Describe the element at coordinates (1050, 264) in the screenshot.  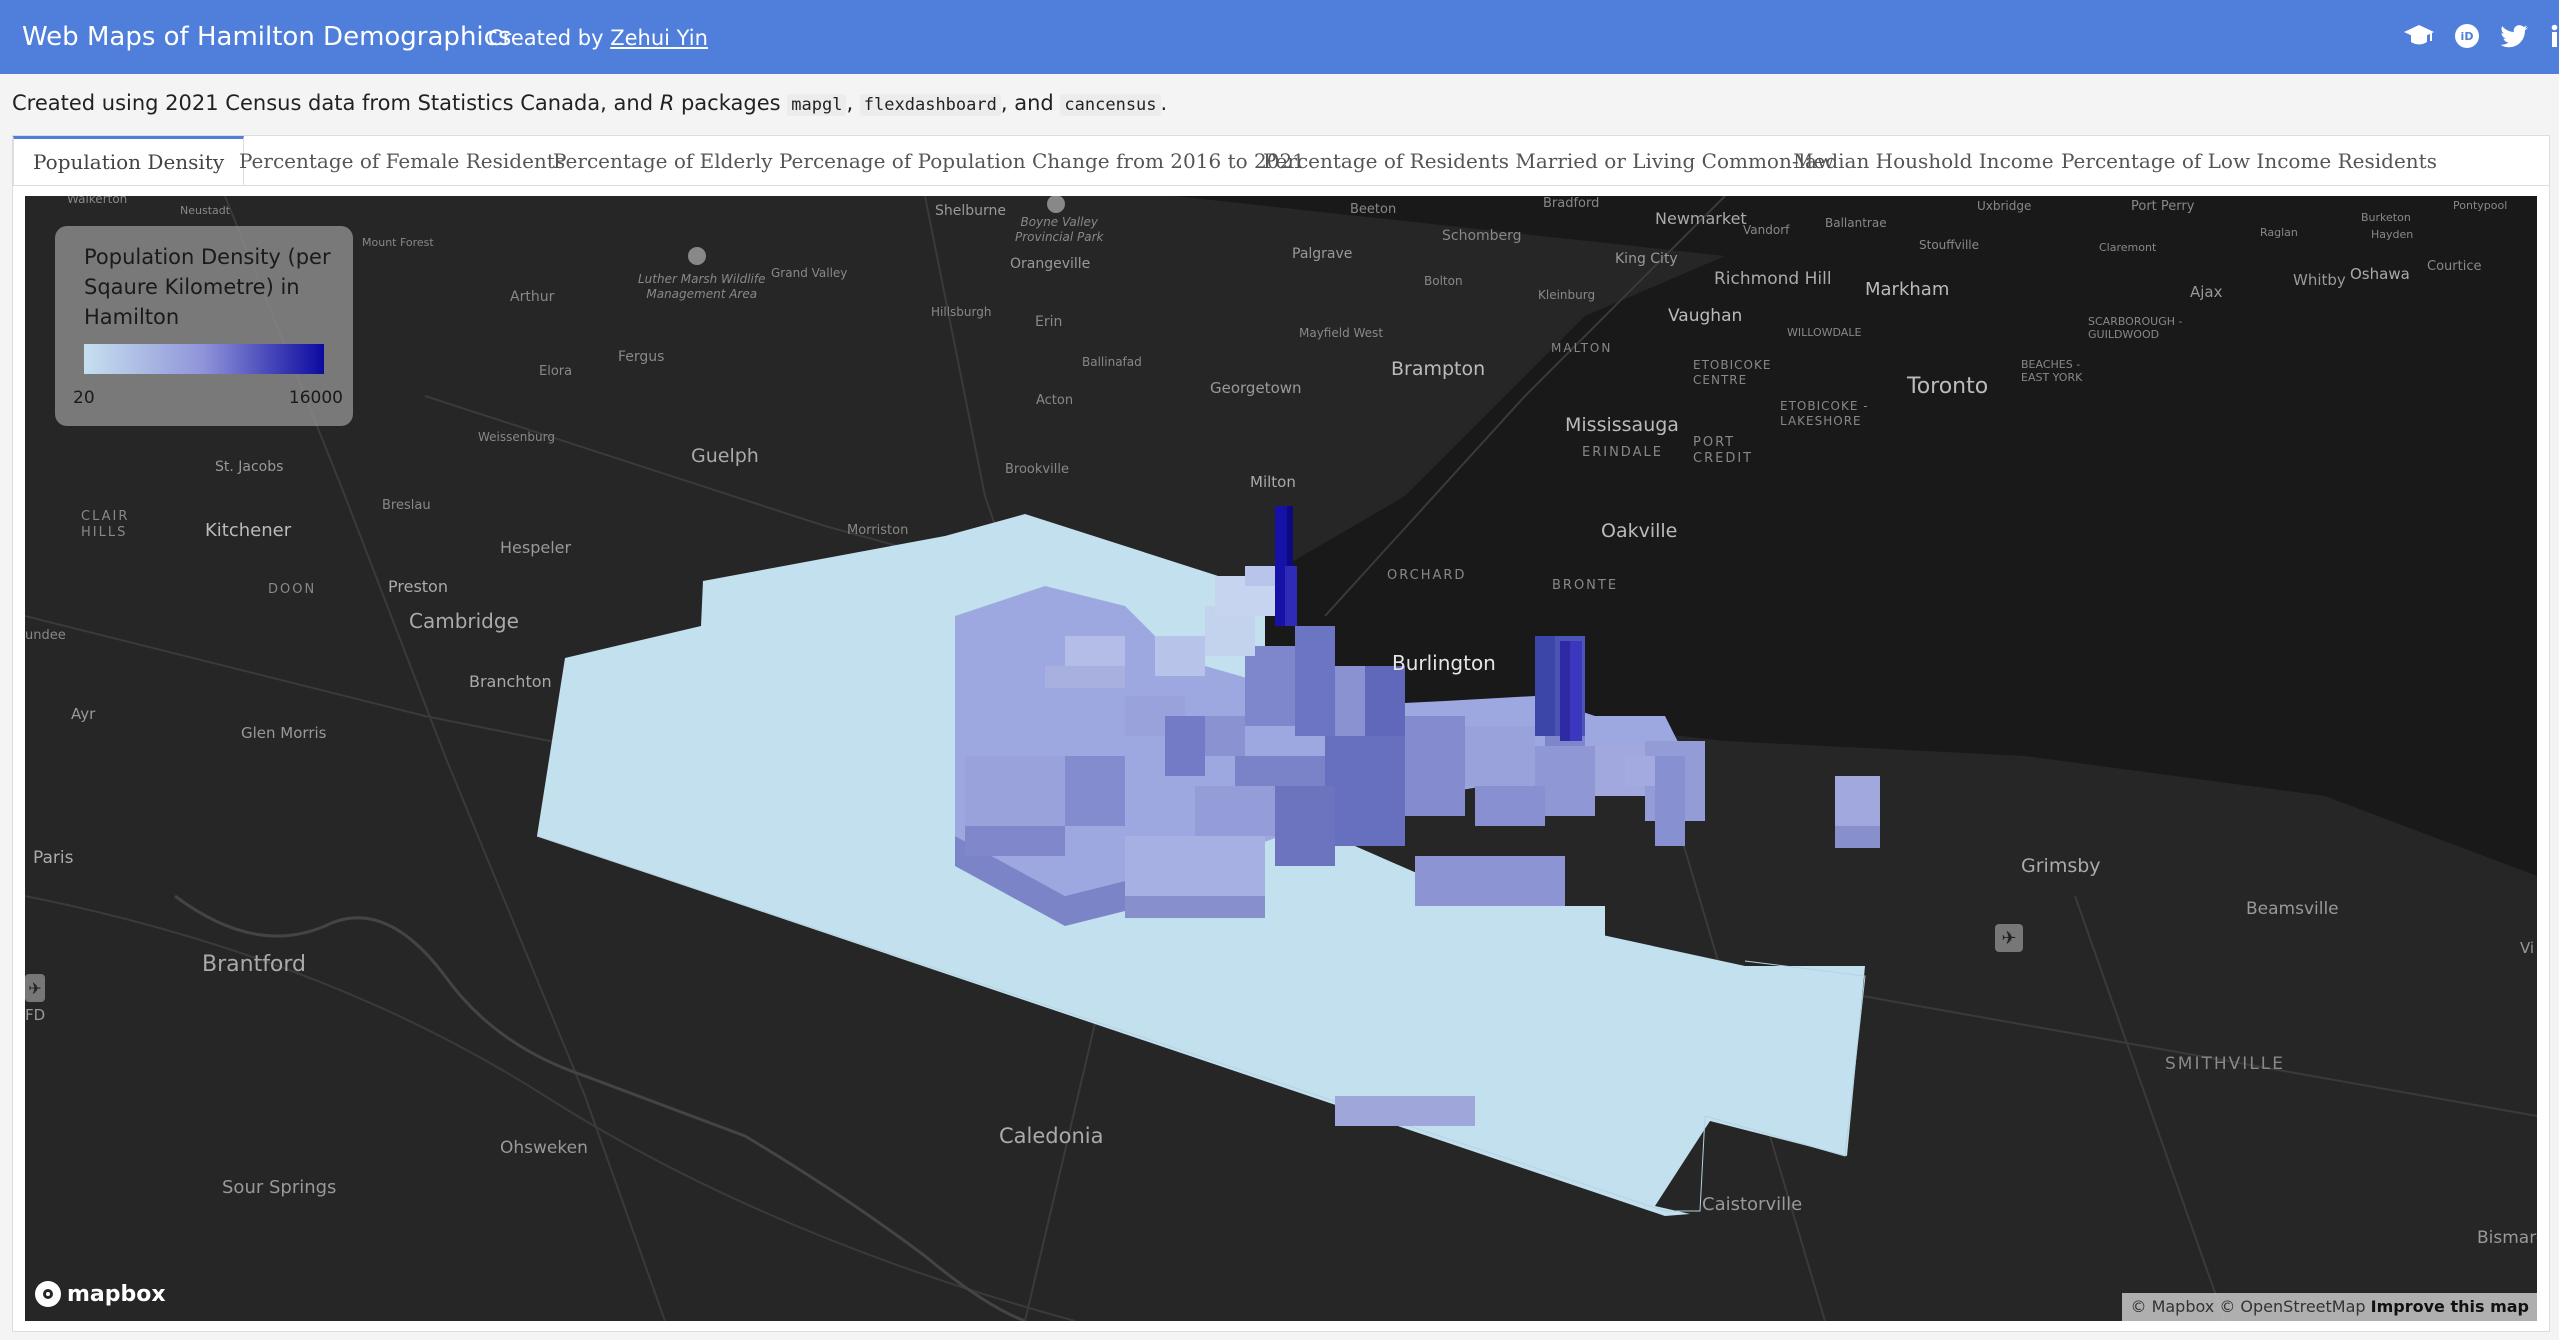
I see `label-orangeville: Orangeville` at that location.